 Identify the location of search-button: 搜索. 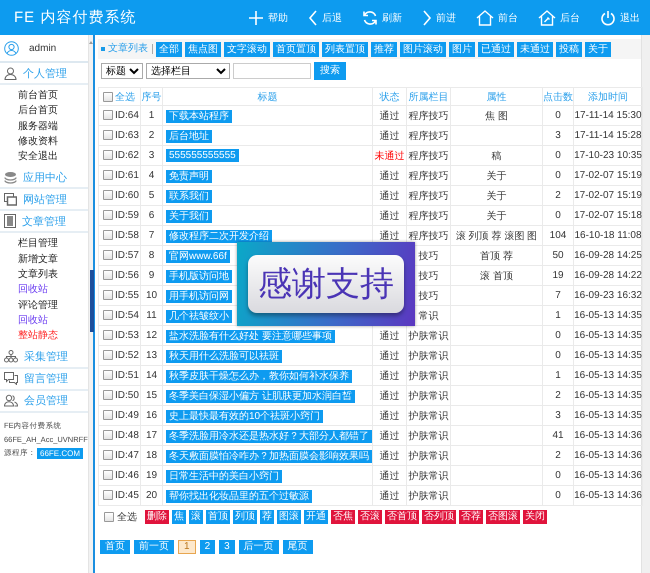
(330, 71).